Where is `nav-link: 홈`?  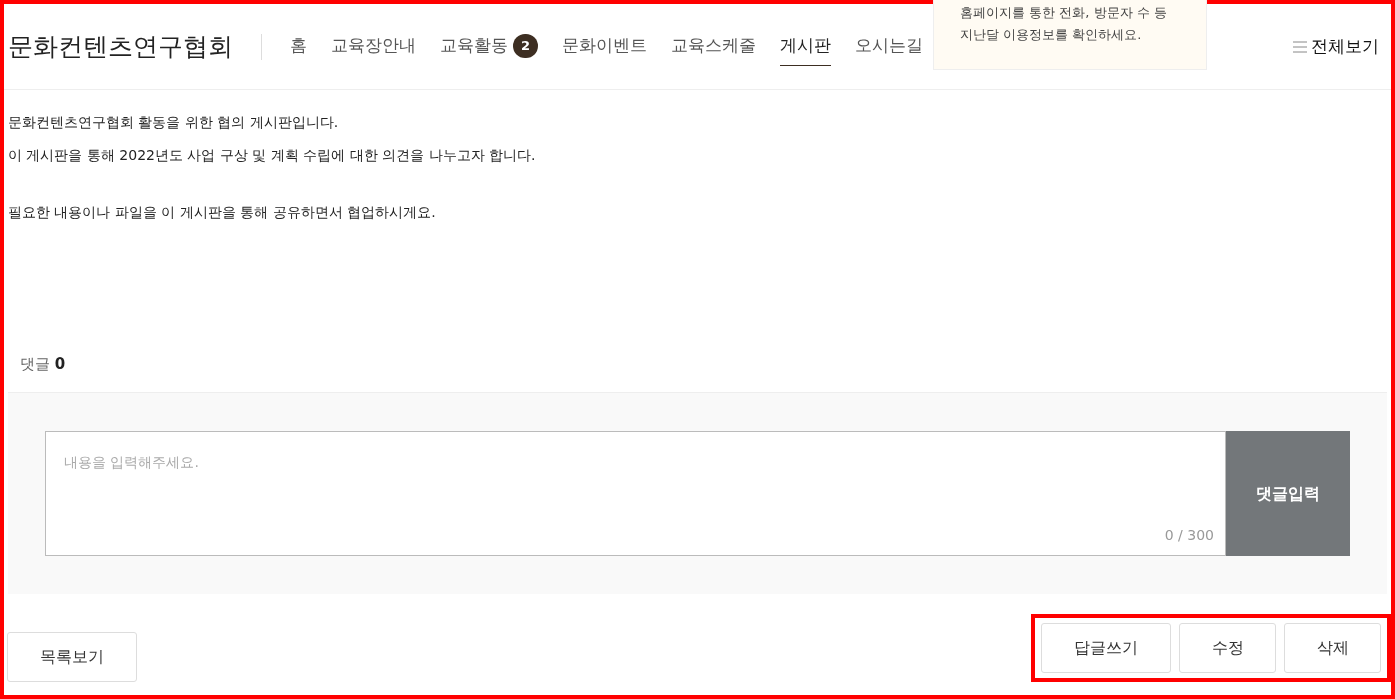 nav-link: 홈 is located at coordinates (298, 46).